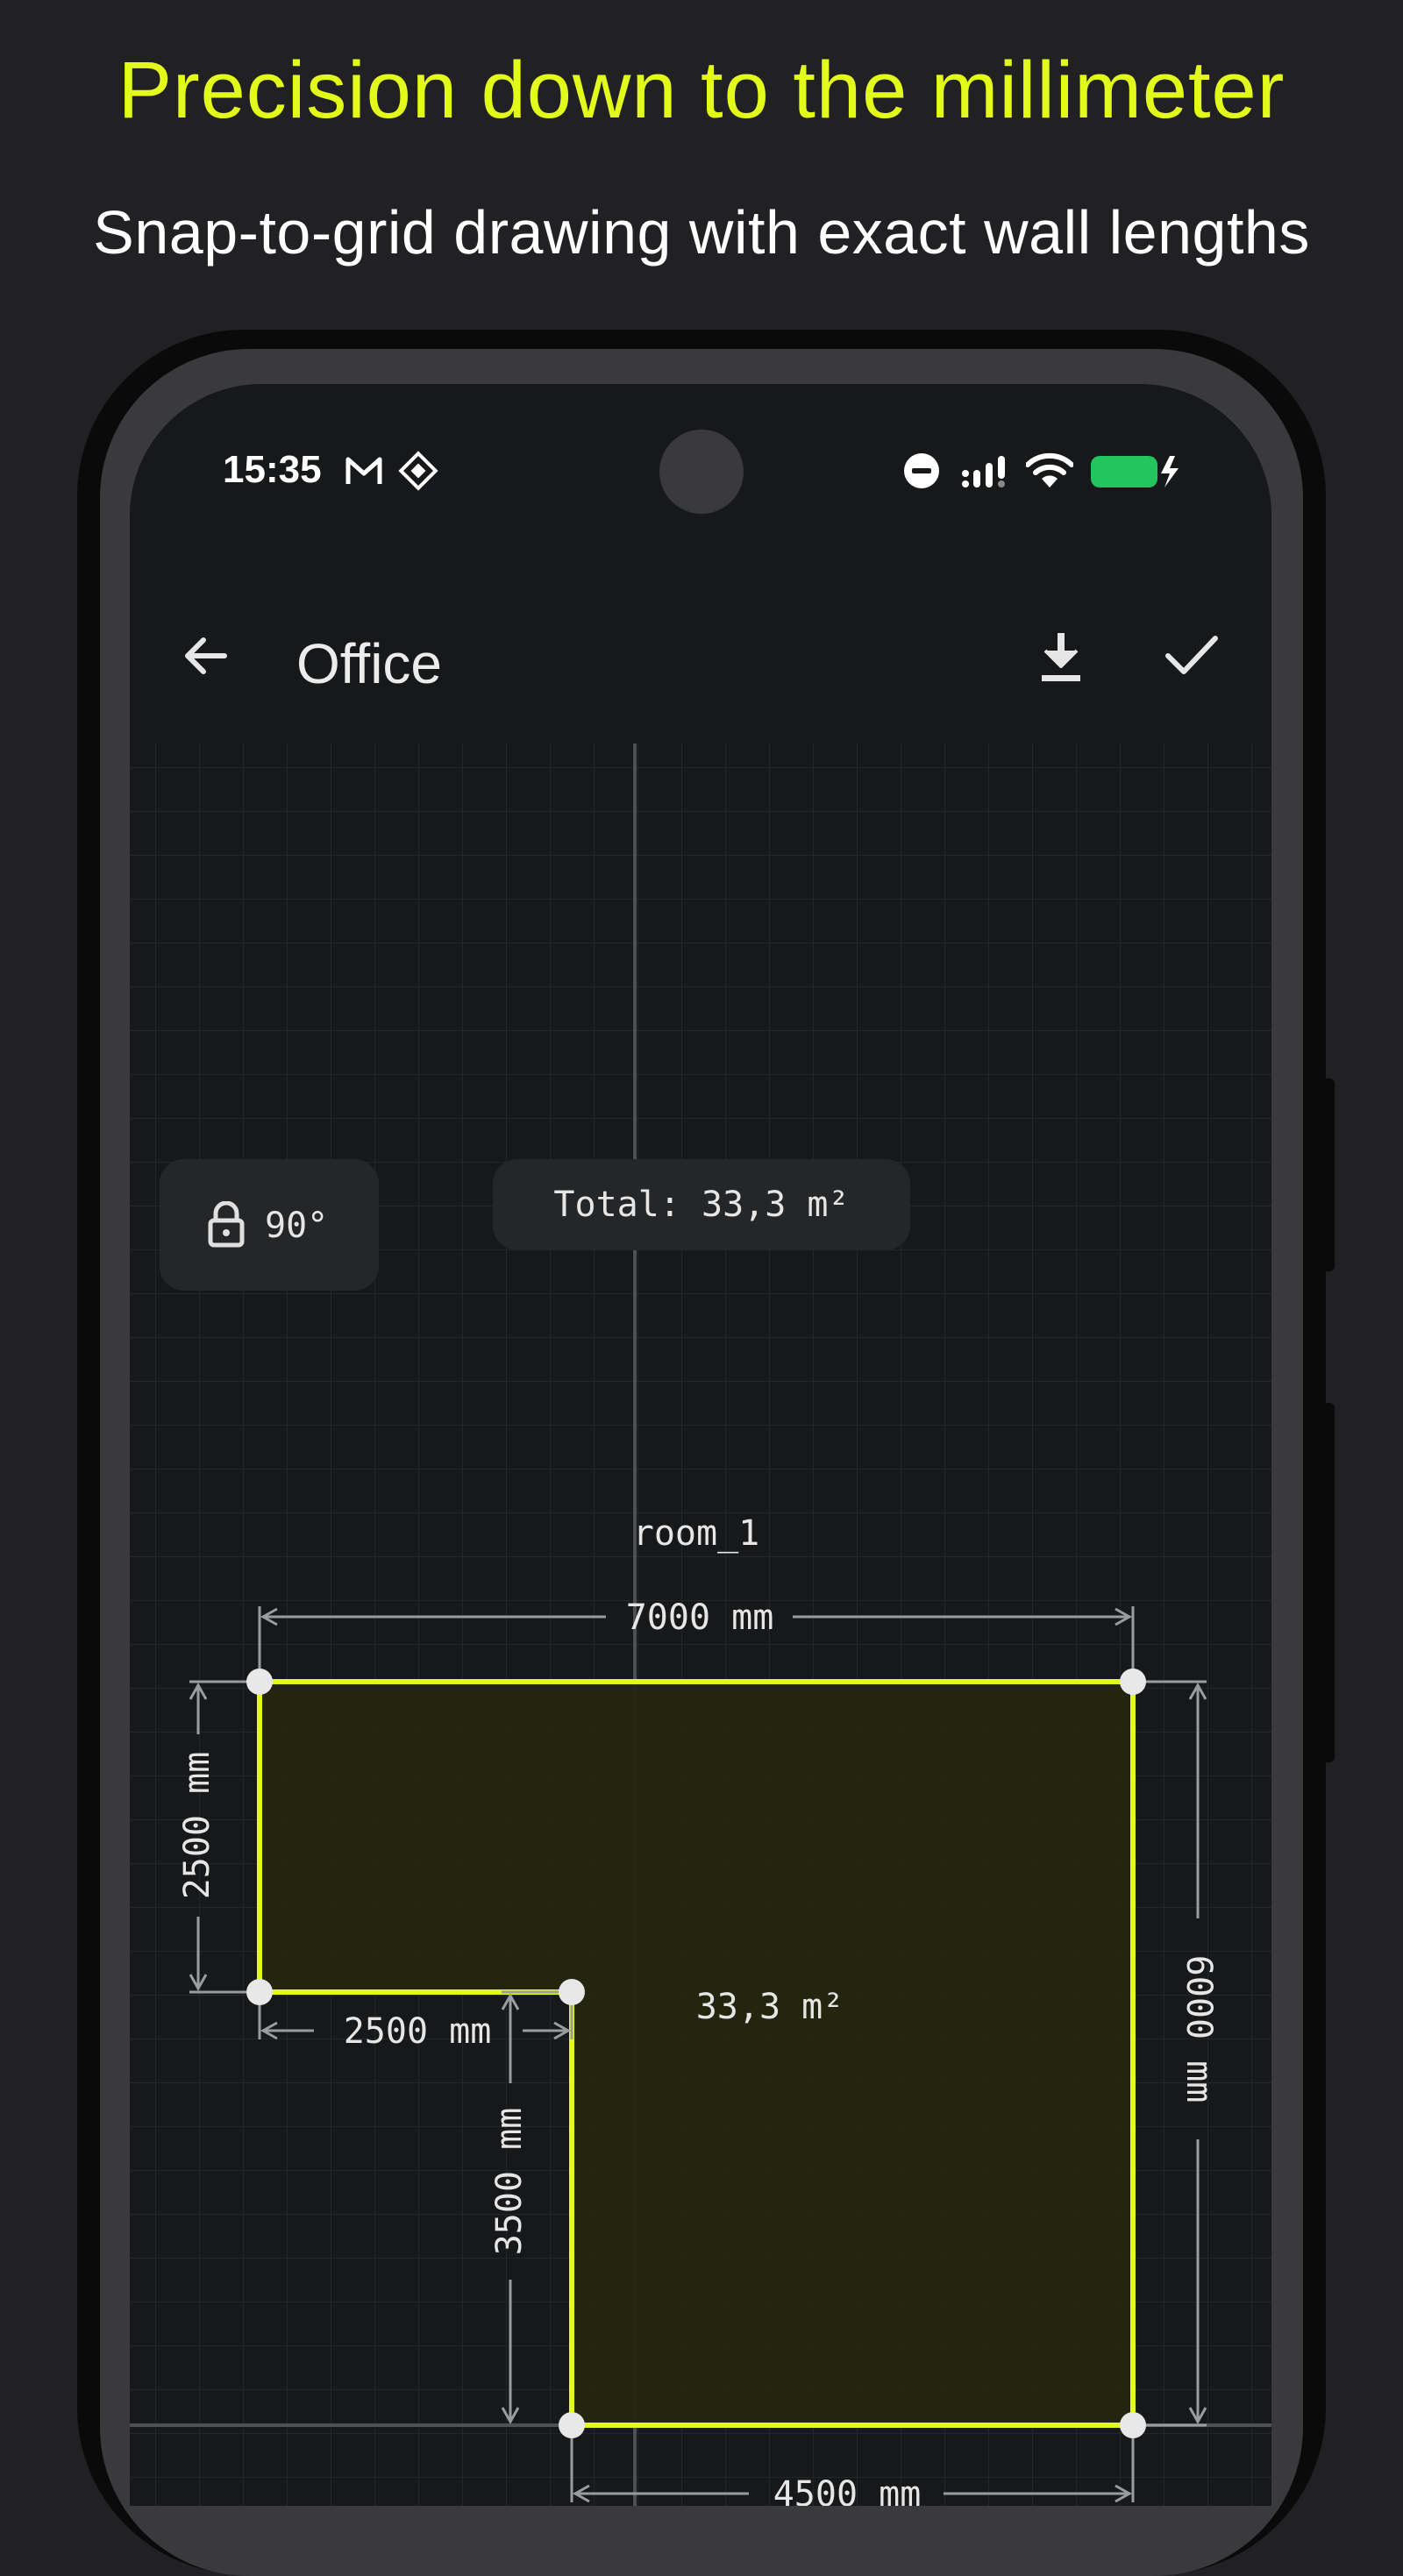  What do you see at coordinates (922, 470) in the screenshot?
I see `do-not-disturb-icon` at bounding box center [922, 470].